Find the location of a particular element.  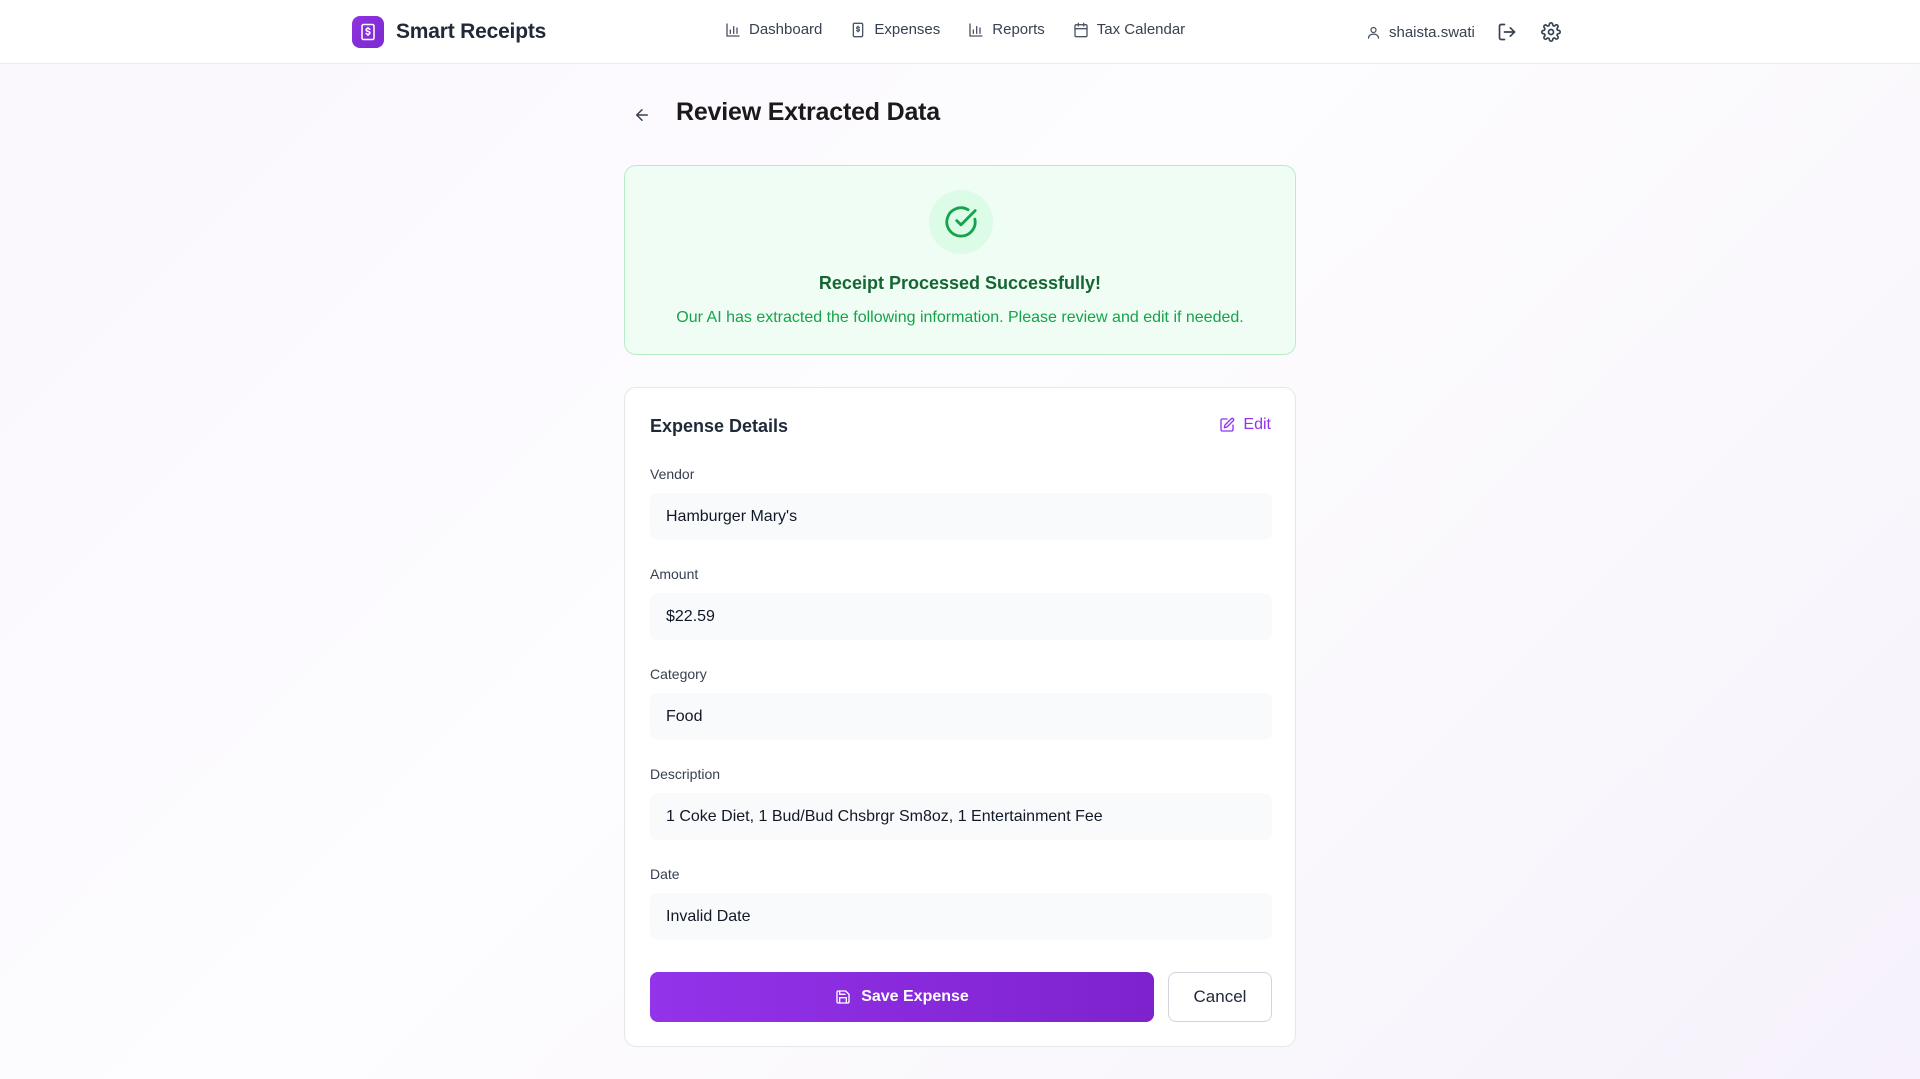

nav-item-reports: Reports is located at coordinates (1006, 29).